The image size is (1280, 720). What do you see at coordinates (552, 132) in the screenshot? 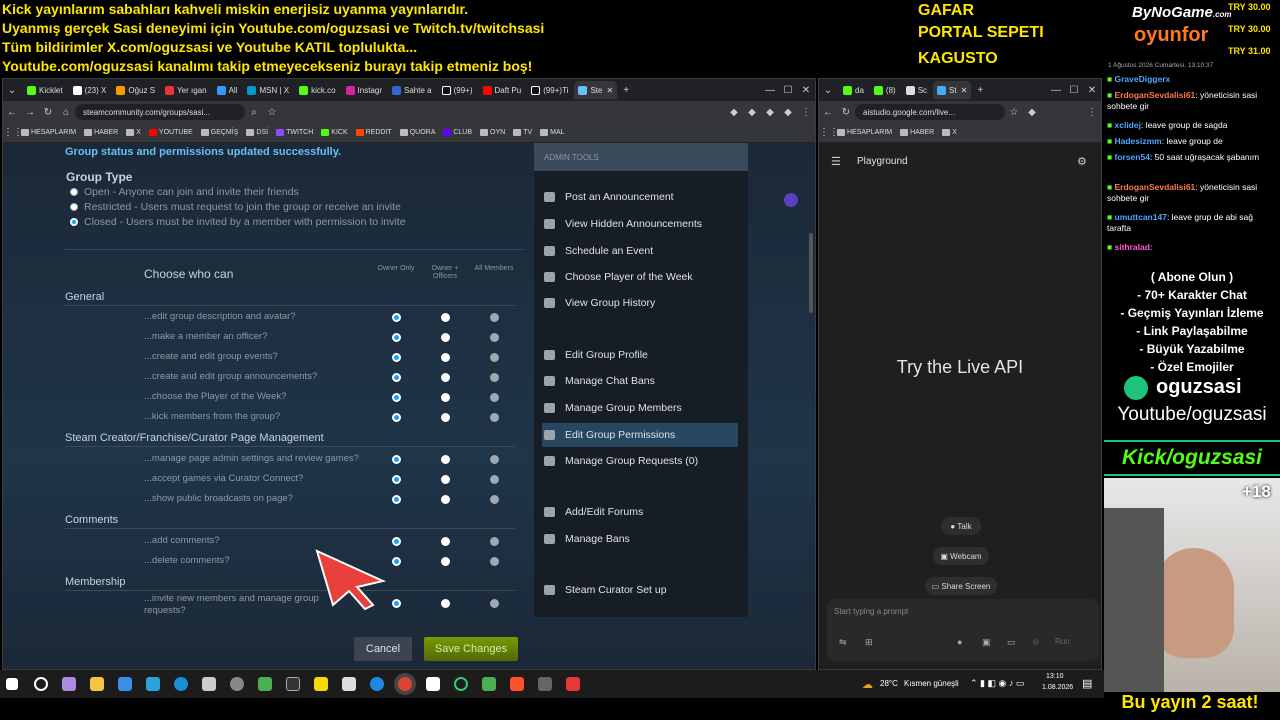
I see `bookmark: MAL` at bounding box center [552, 132].